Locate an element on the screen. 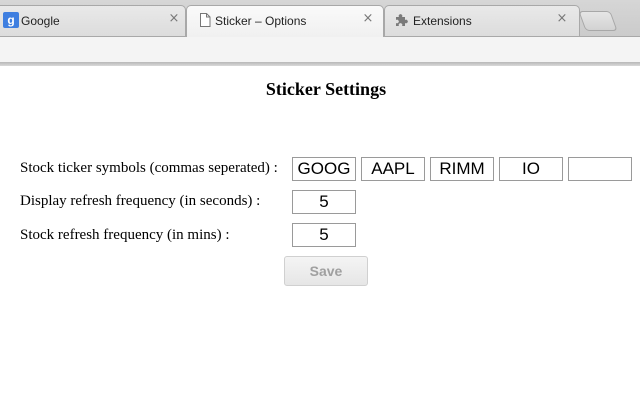 The image size is (640, 400). stock-refresh-input: 5 is located at coordinates (324, 235).